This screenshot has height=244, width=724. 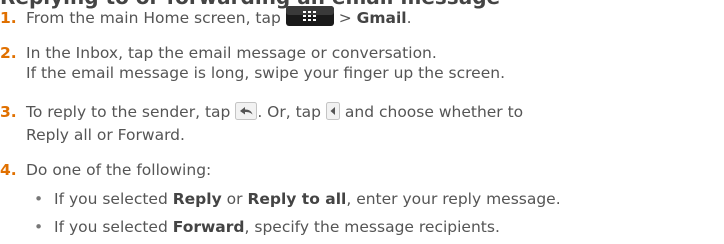 What do you see at coordinates (197, 199) in the screenshot?
I see `reply-label: Reply` at bounding box center [197, 199].